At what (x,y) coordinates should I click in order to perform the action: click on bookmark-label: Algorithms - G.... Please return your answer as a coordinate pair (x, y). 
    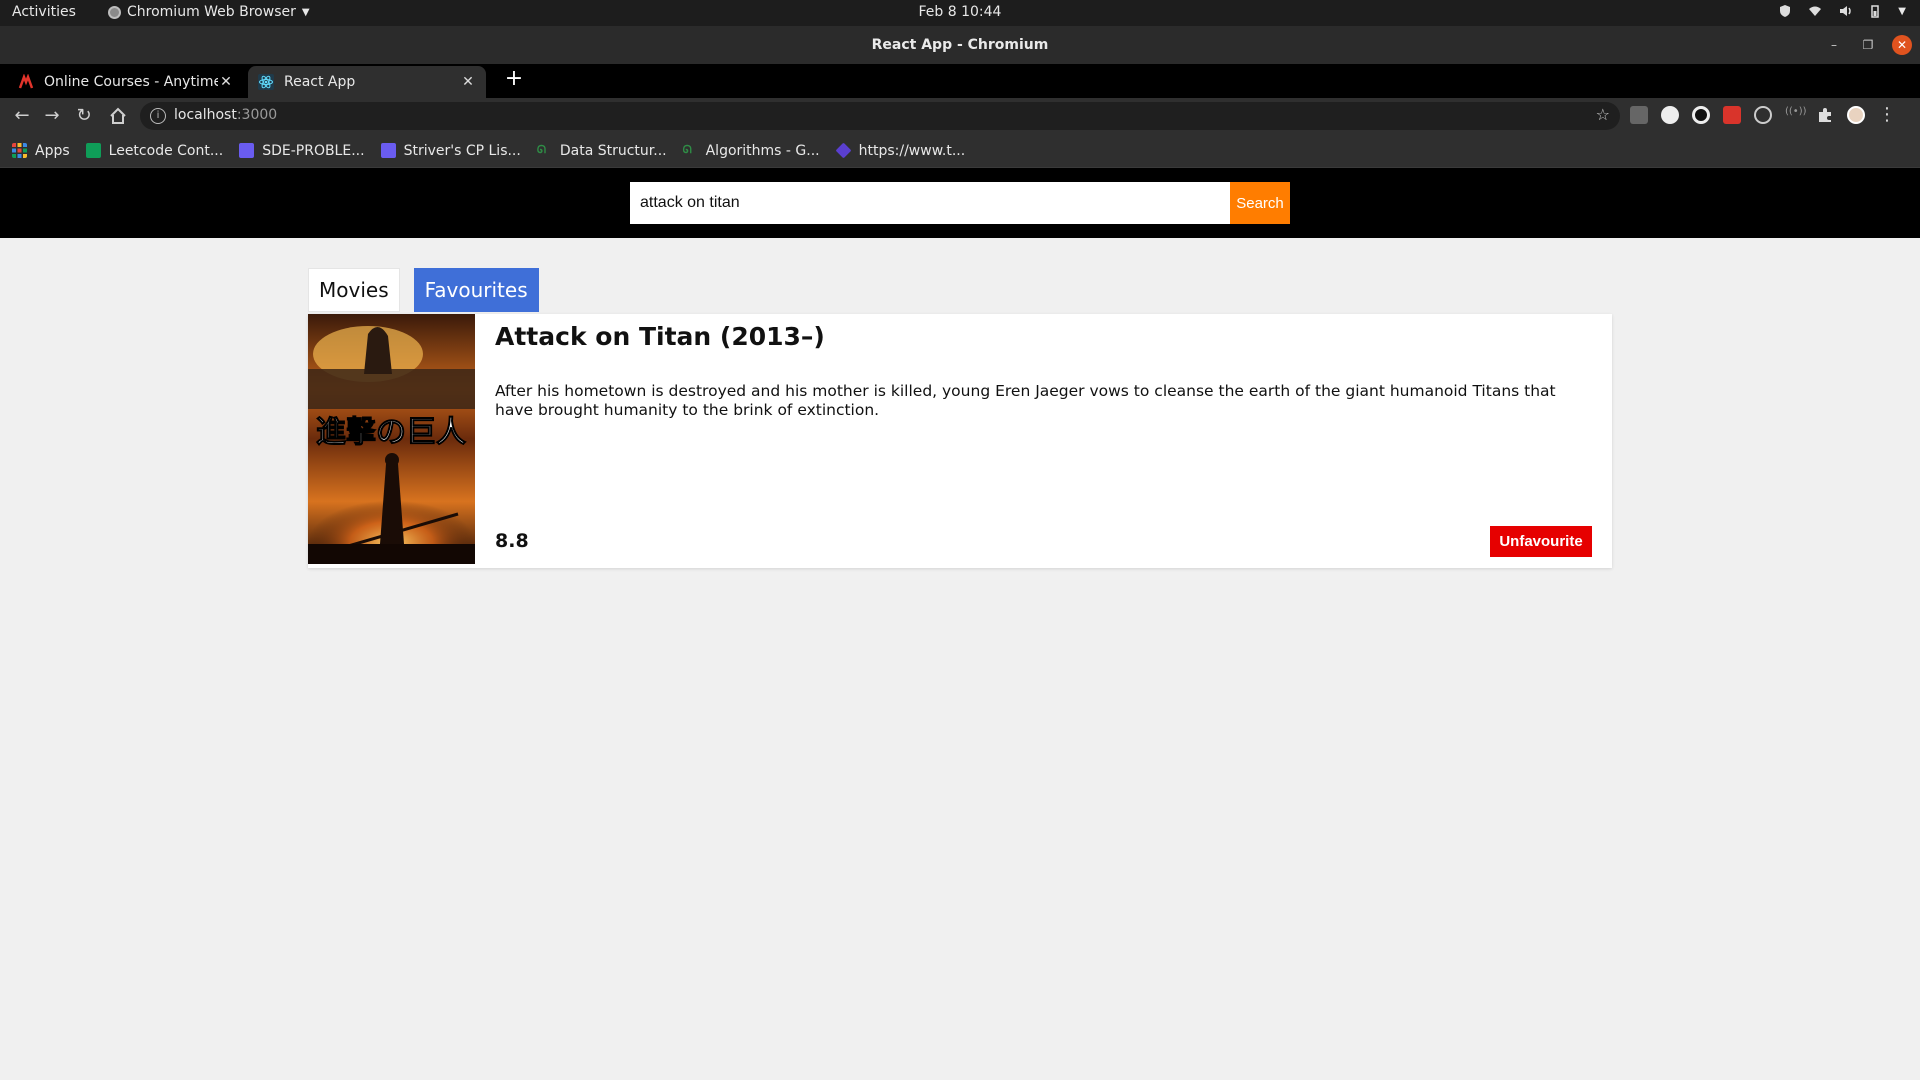
    Looking at the image, I should click on (762, 150).